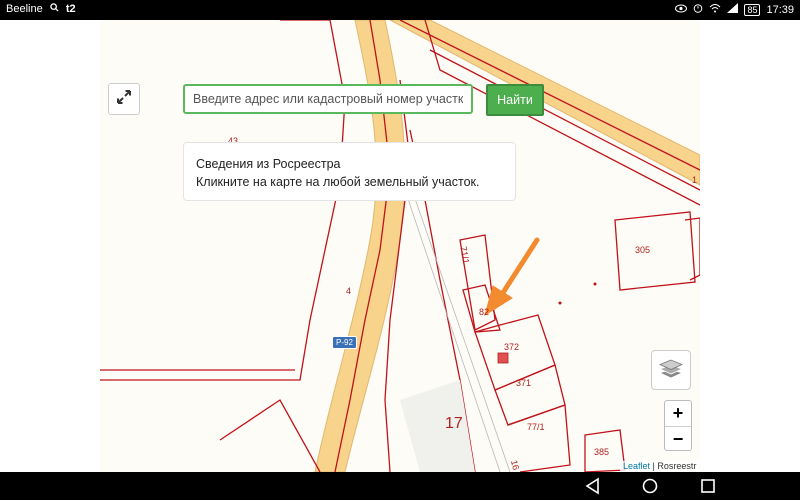  Describe the element at coordinates (593, 486) in the screenshot. I see `back-icon` at that location.